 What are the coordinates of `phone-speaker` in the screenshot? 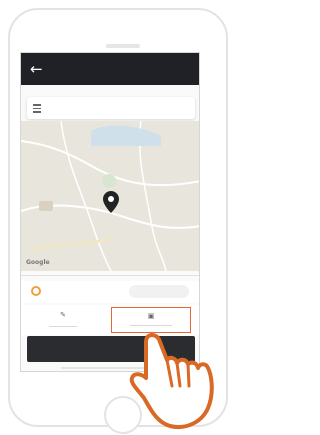 It's located at (123, 46).